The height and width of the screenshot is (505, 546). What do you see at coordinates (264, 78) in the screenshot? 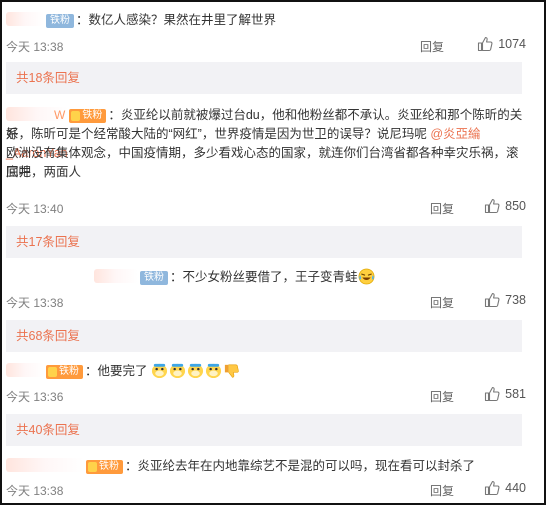
I see `view-replies-button: 共18条回复` at bounding box center [264, 78].